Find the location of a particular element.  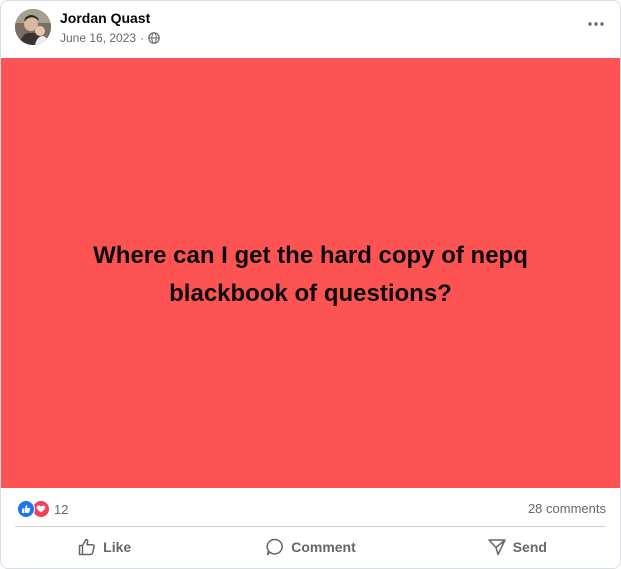

reactions-summary: 12 is located at coordinates (42, 509).